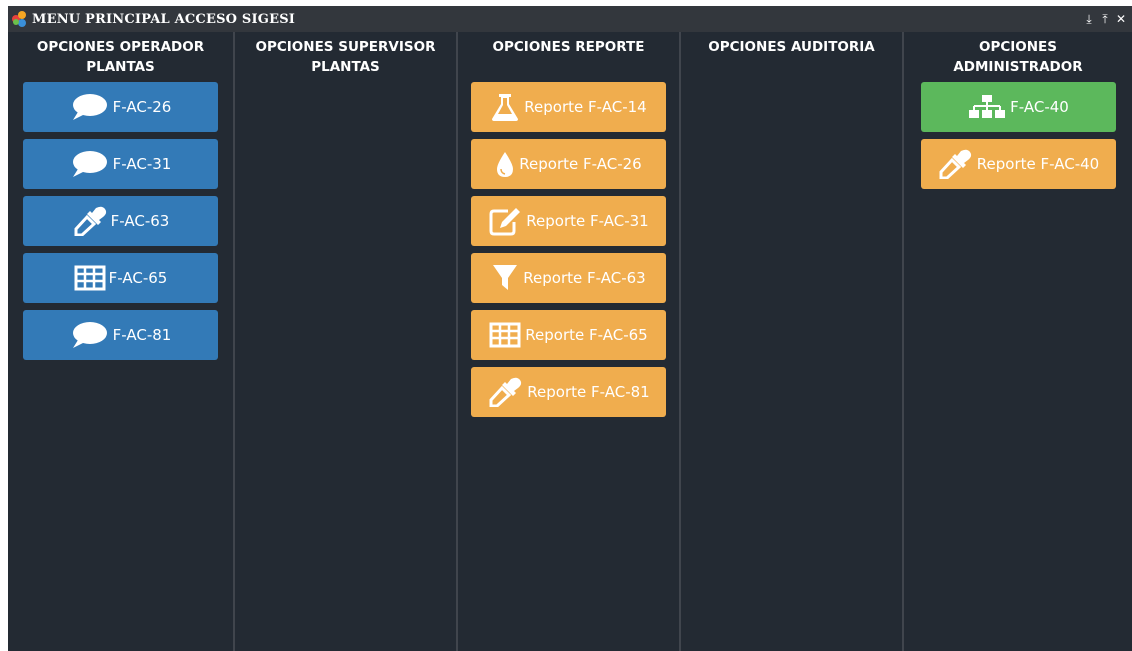  I want to click on f-ac-65-button: F-AC-65, so click(120, 278).